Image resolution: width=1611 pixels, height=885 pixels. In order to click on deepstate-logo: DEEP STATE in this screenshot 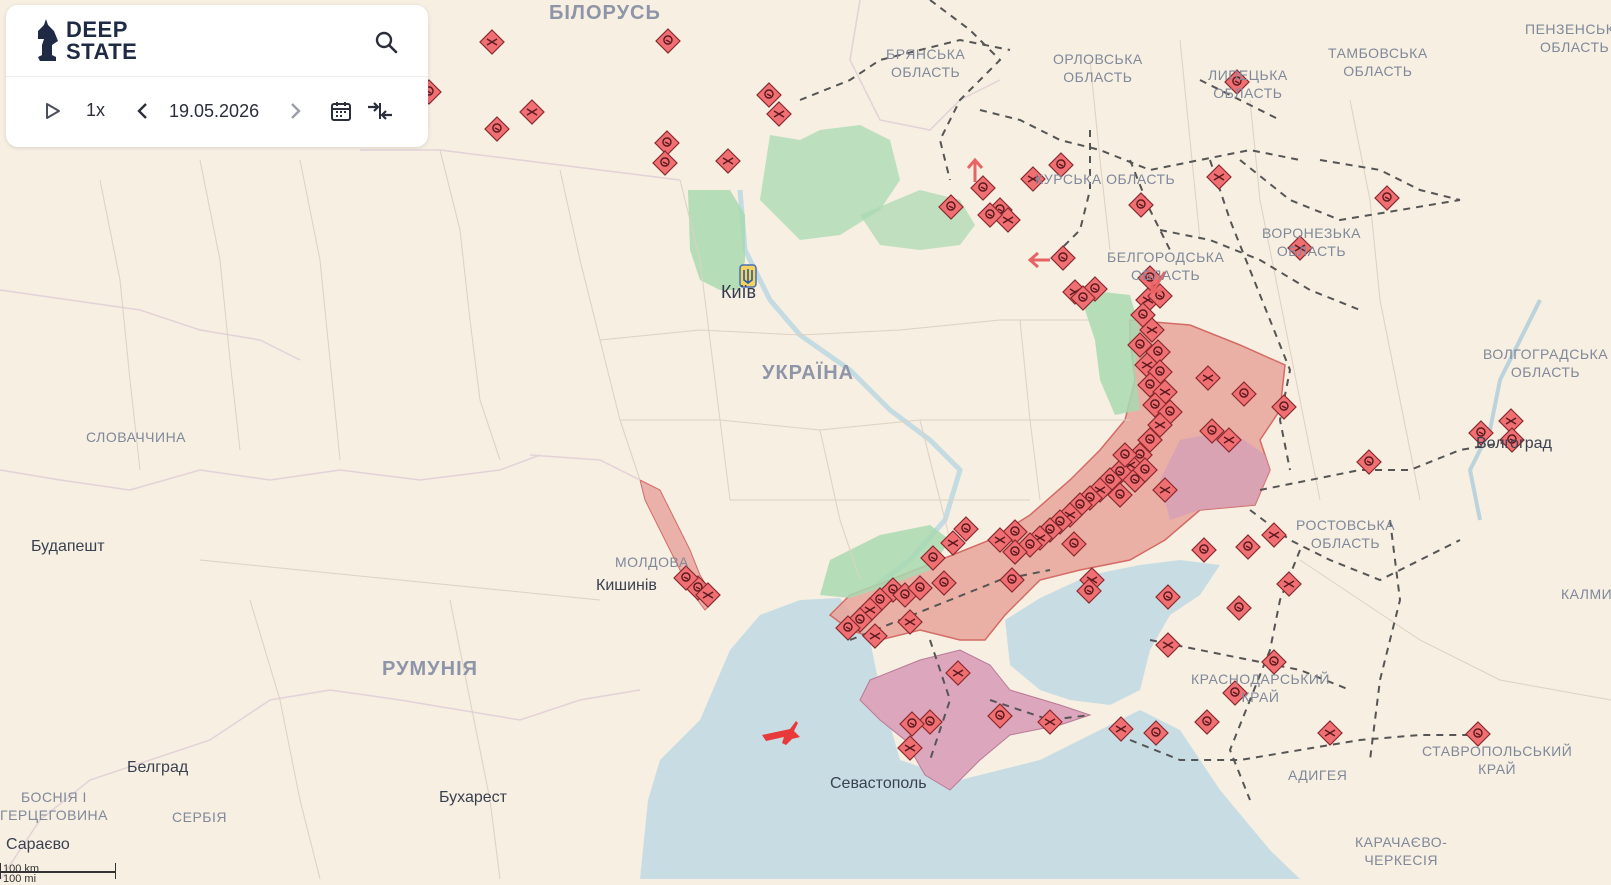, I will do `click(85, 41)`.